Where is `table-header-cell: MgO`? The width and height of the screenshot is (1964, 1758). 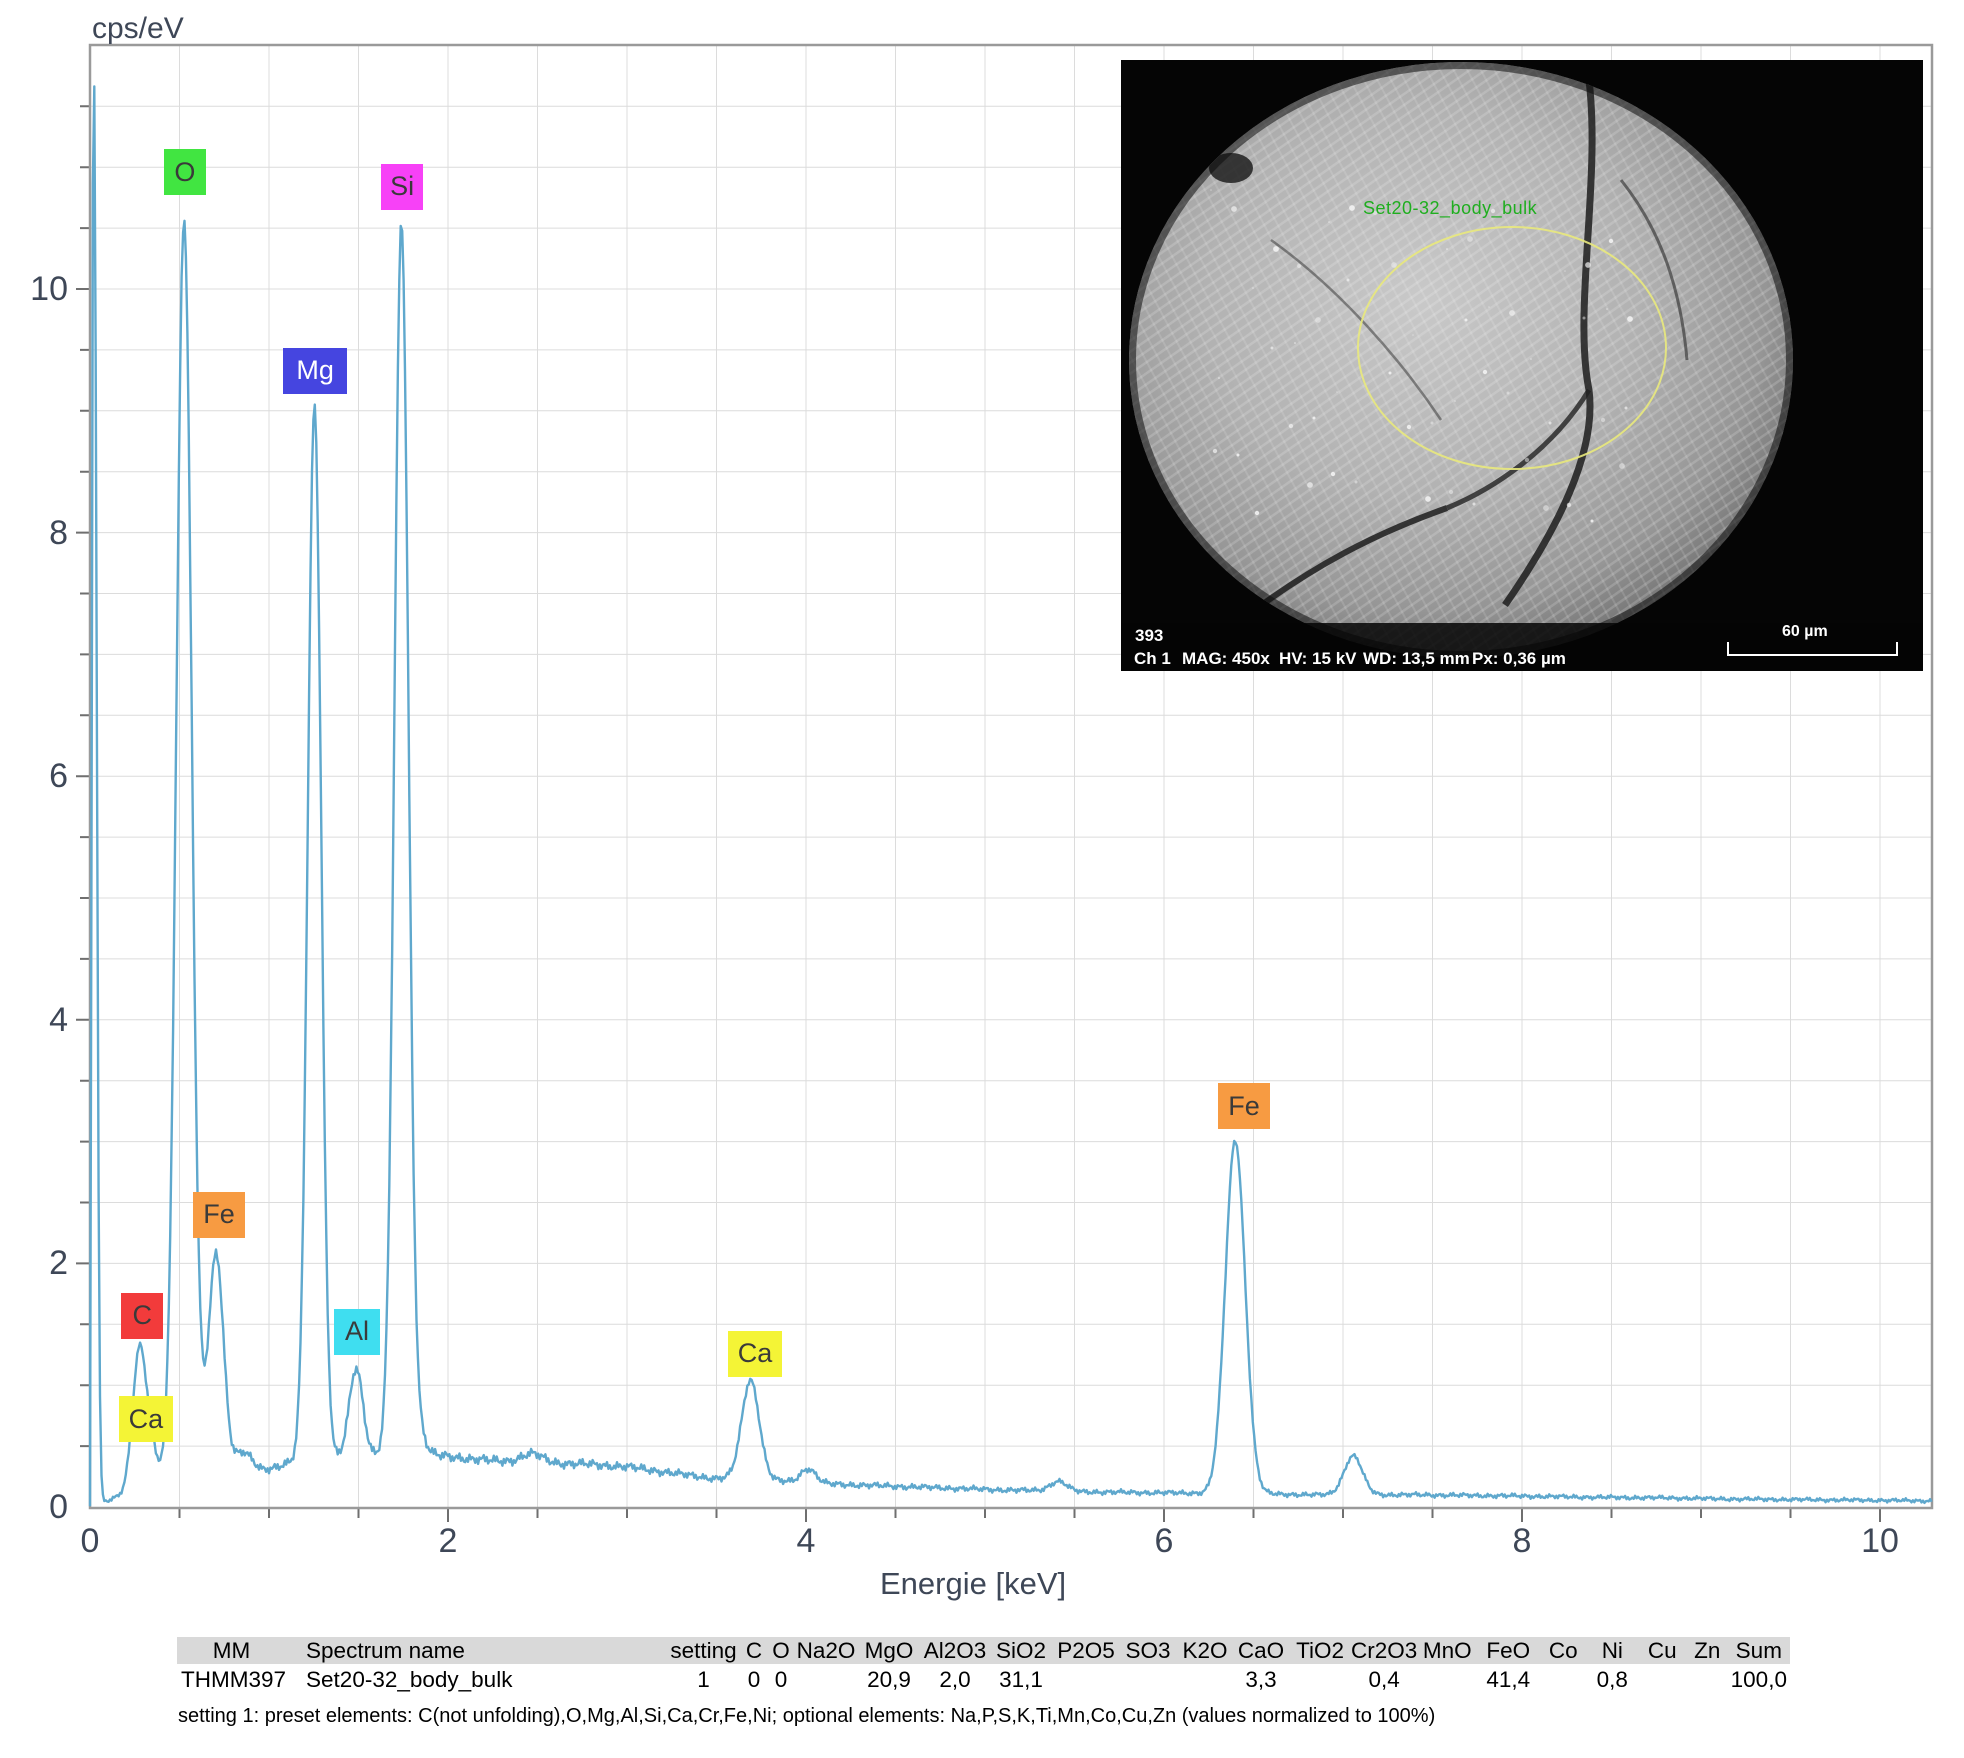 table-header-cell: MgO is located at coordinates (889, 1650).